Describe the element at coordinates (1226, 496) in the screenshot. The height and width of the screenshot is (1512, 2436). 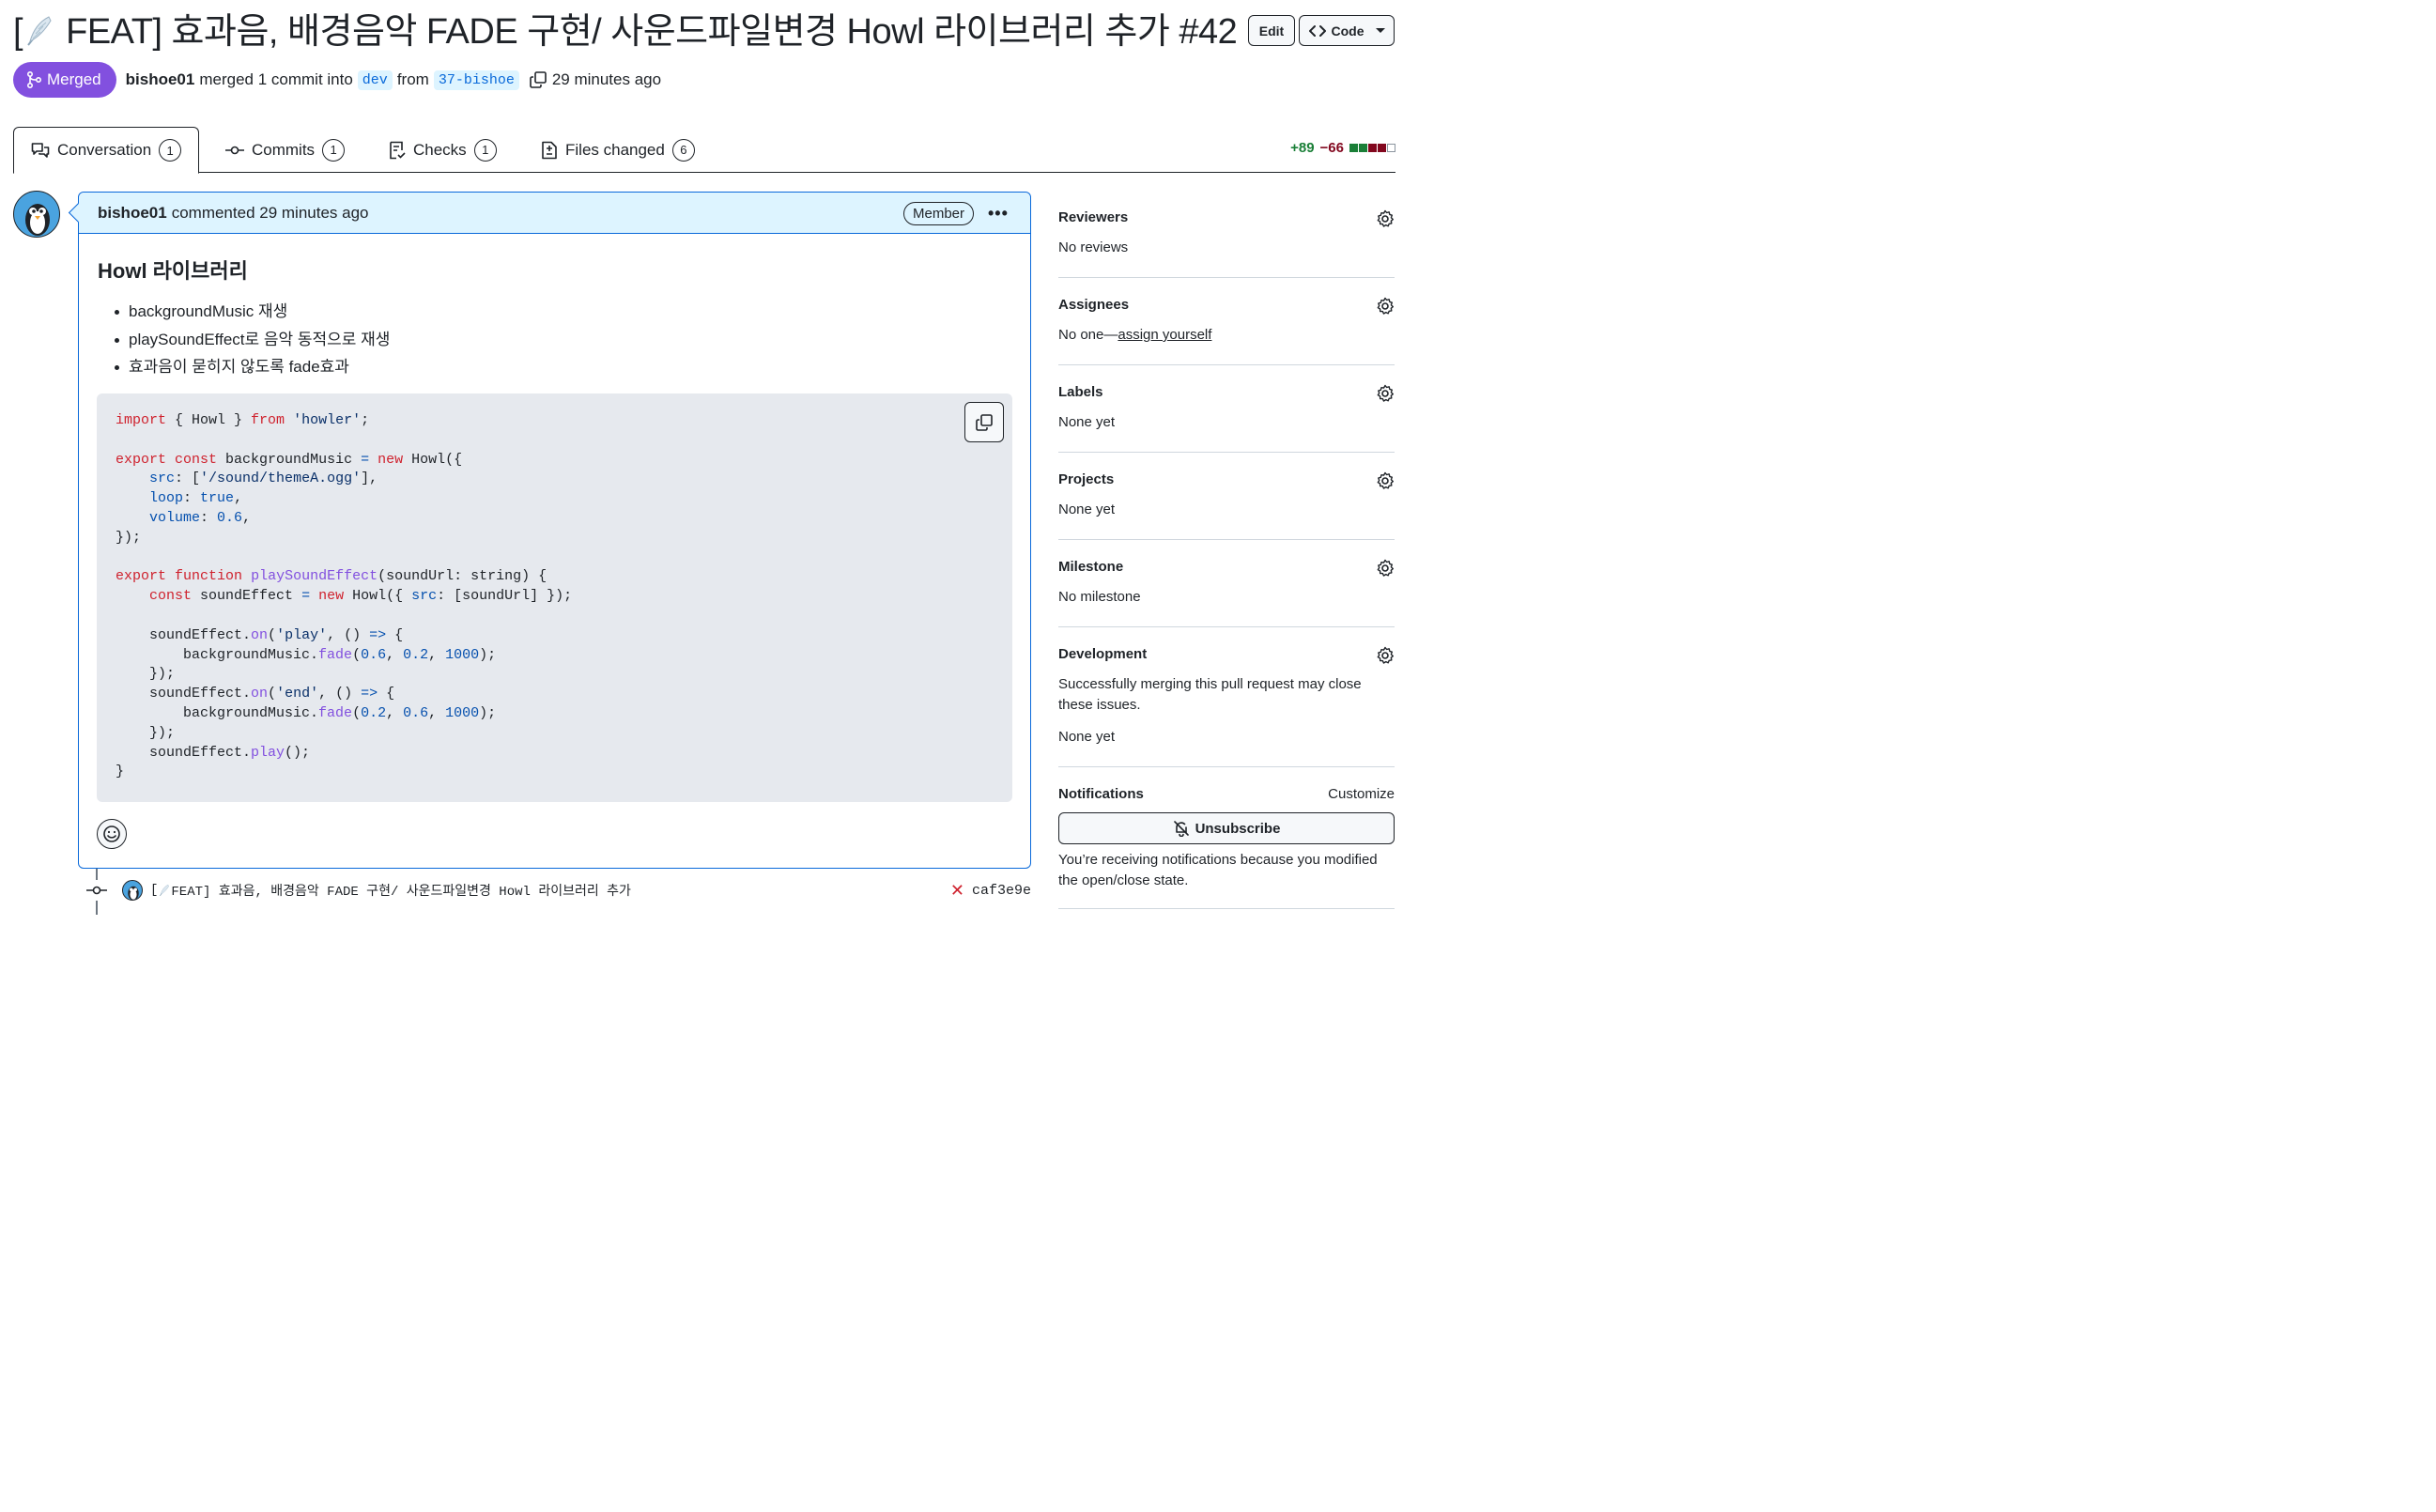
I see `sidebar-projects: Projects None yet` at that location.